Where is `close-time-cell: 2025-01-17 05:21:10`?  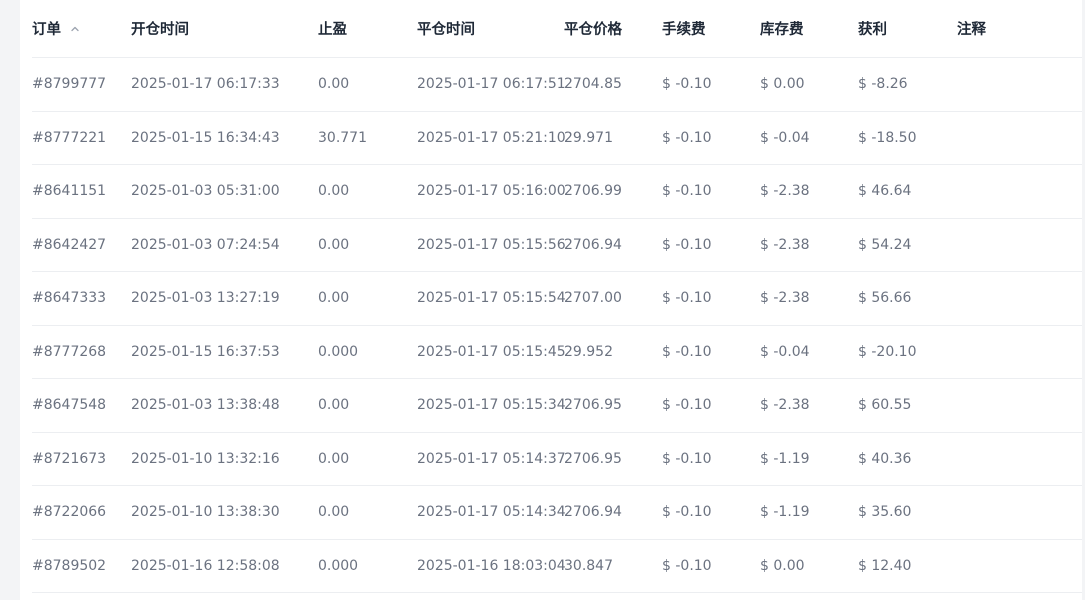
close-time-cell: 2025-01-17 05:21:10 is located at coordinates (491, 137).